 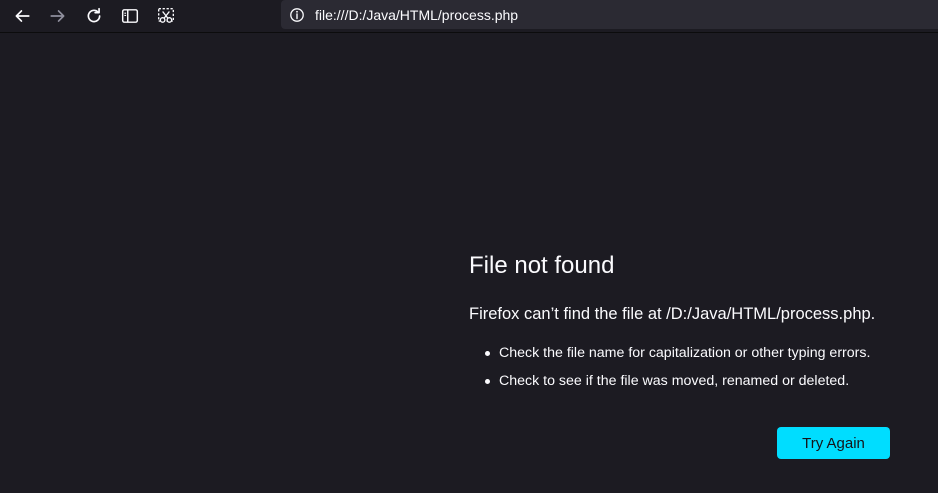 I want to click on reload-button, so click(x=94, y=16).